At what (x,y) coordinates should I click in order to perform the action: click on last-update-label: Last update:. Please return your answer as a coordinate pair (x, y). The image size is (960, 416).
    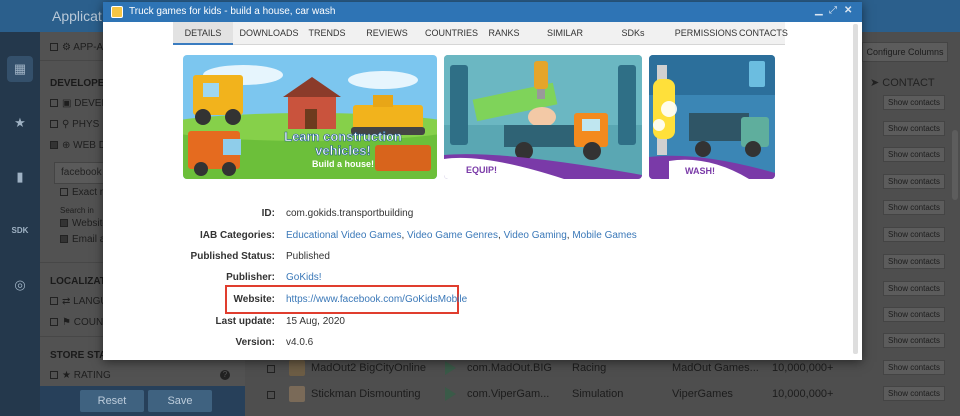
    Looking at the image, I should click on (245, 321).